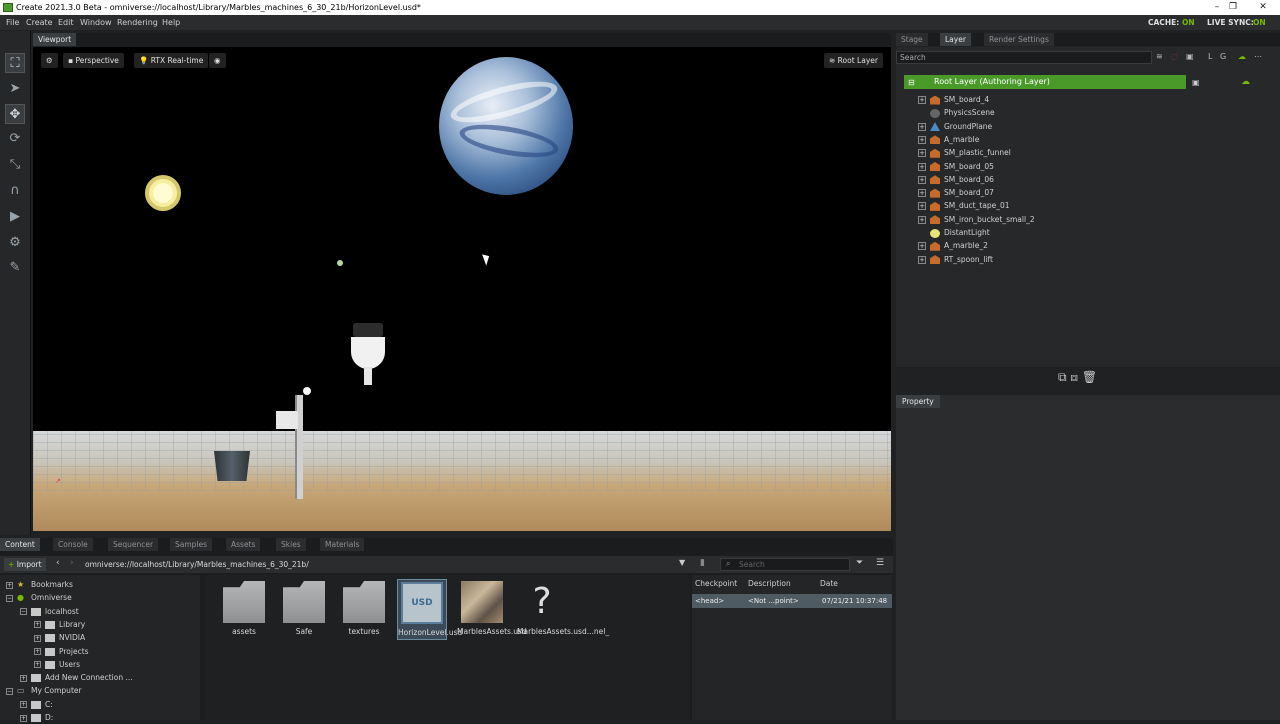 The height and width of the screenshot is (724, 1280). Describe the element at coordinates (243, 544) in the screenshot. I see `tab-assets: Assets` at that location.